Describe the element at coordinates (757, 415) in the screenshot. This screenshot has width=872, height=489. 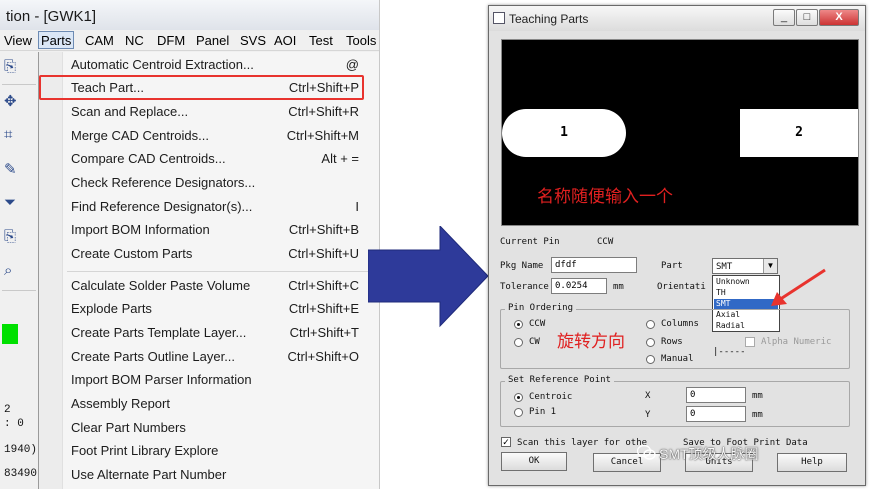
I see `y-unit: mm` at that location.